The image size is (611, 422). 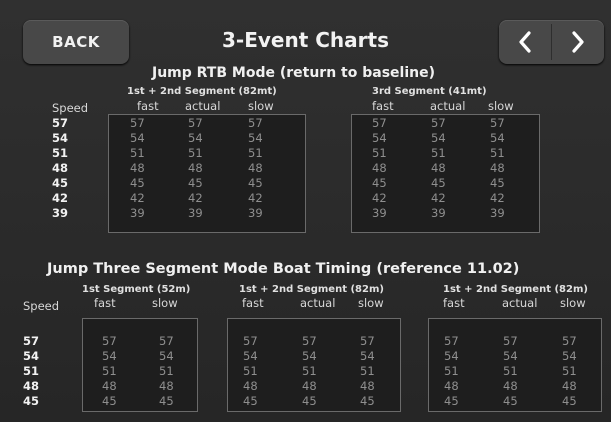 What do you see at coordinates (311, 289) in the screenshot?
I see `seg-table-2-label: 1st + 2nd Segment (82m)` at bounding box center [311, 289].